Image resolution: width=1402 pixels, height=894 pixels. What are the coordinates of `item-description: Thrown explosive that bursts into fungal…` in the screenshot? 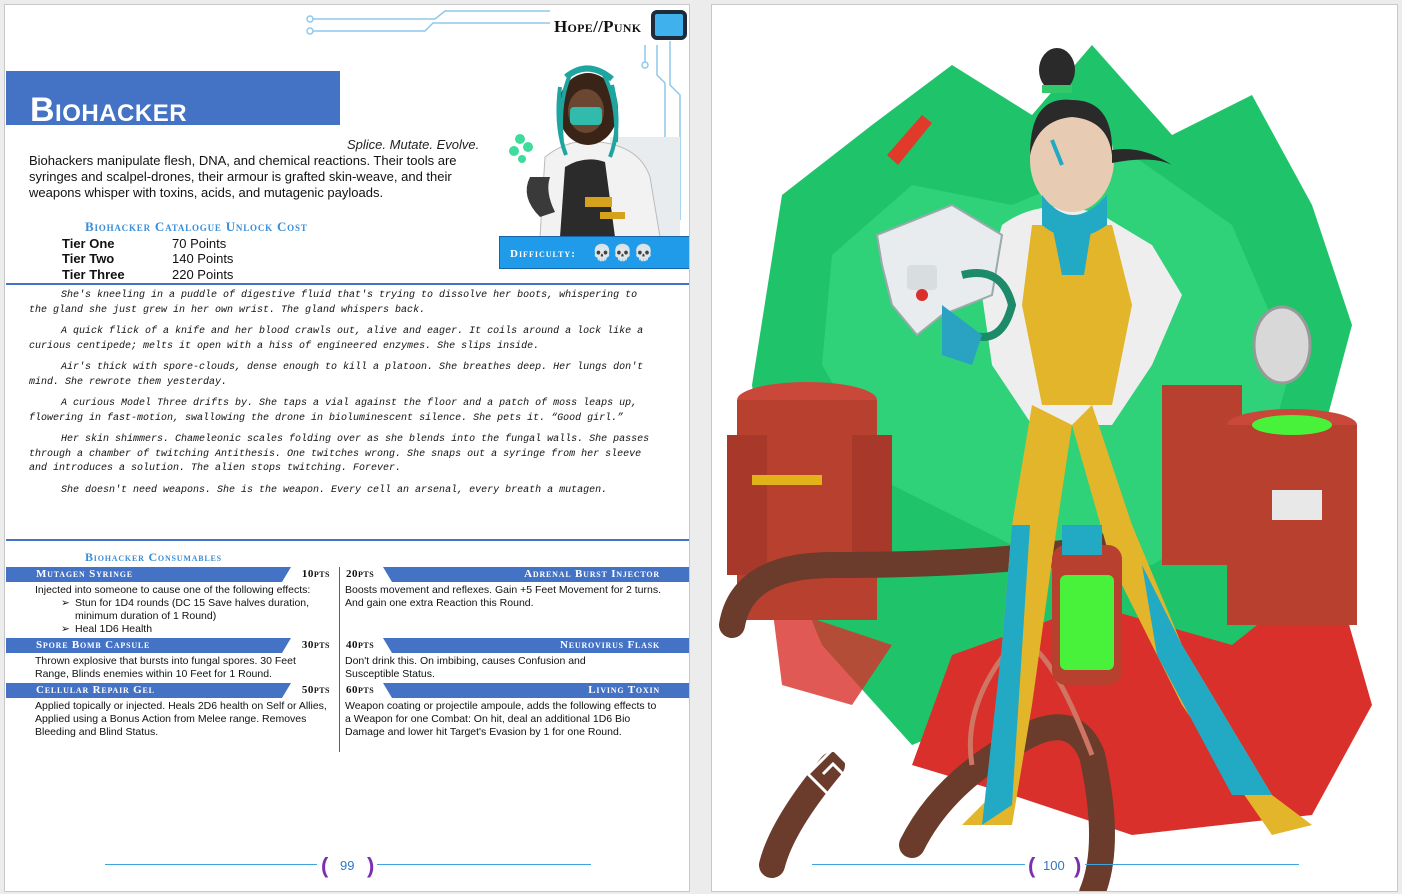 It's located at (165, 667).